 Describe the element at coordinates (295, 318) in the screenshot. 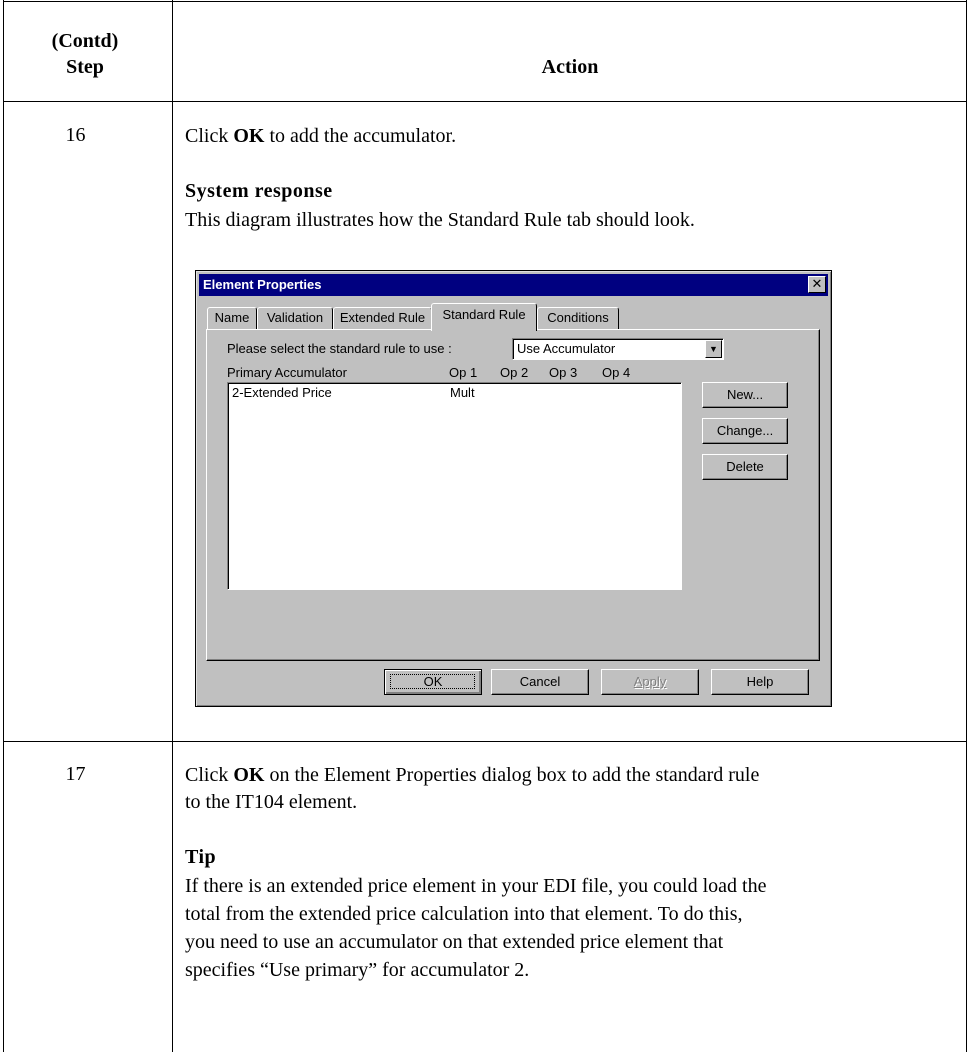

I see `tab-validation: Validation` at that location.